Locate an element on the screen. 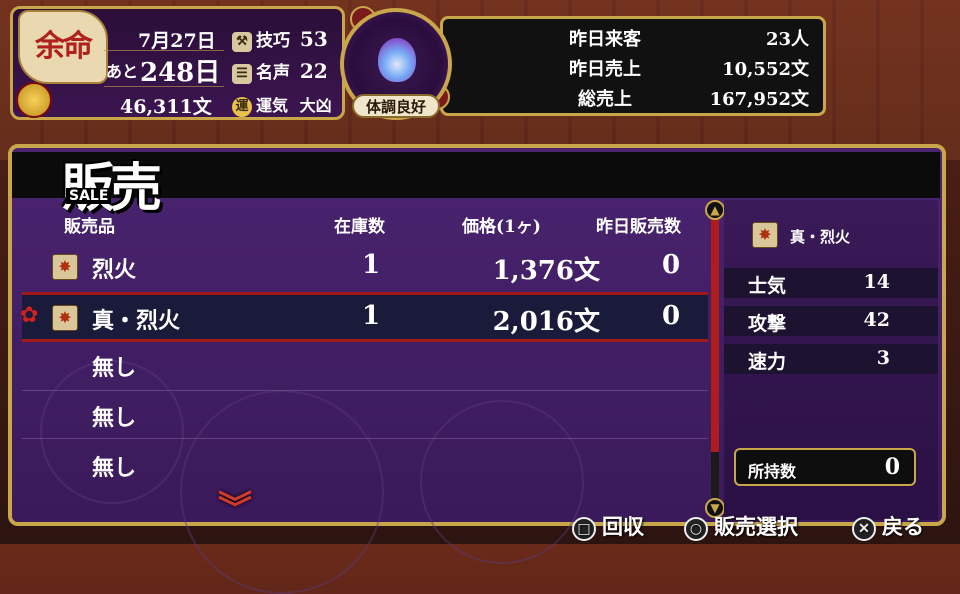 The image size is (960, 594). collect-button: □ 回収 is located at coordinates (608, 527).